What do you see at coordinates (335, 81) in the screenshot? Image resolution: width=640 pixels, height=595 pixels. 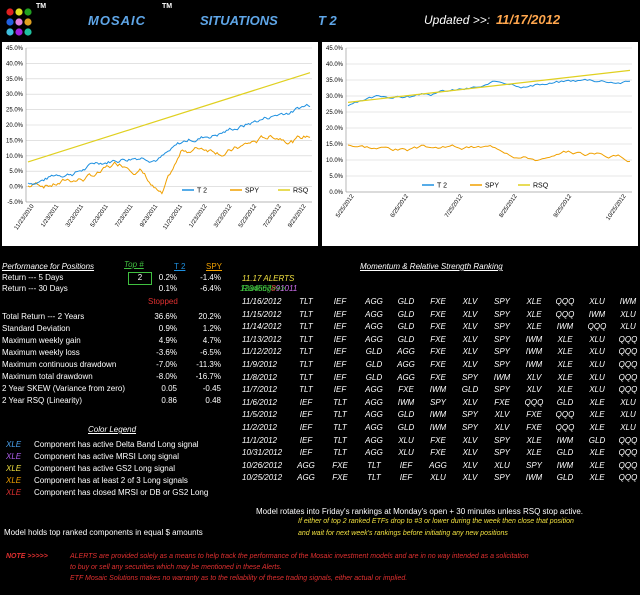 I see `y-tick-label: 35.0%` at bounding box center [335, 81].